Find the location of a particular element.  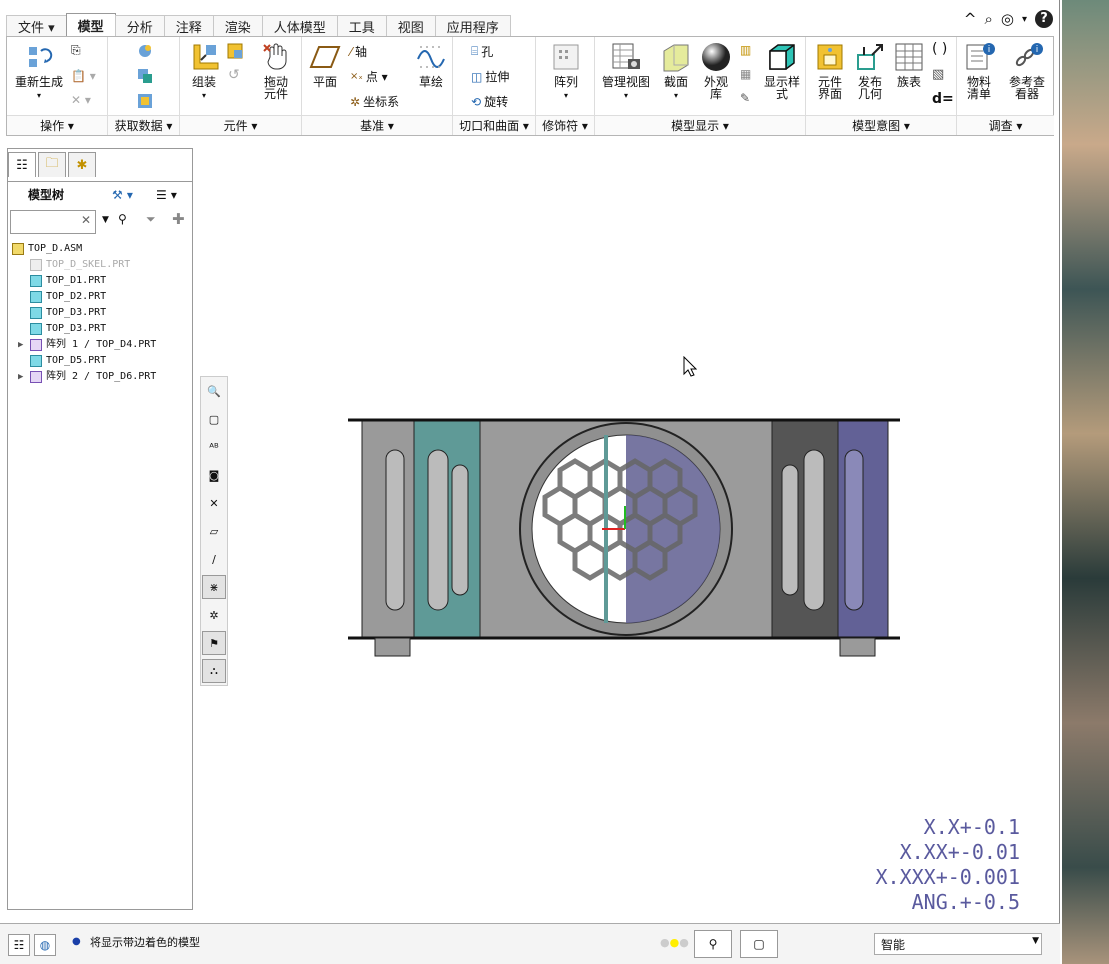

minimize-ribbon-icon: ^ is located at coordinates (970, 19).